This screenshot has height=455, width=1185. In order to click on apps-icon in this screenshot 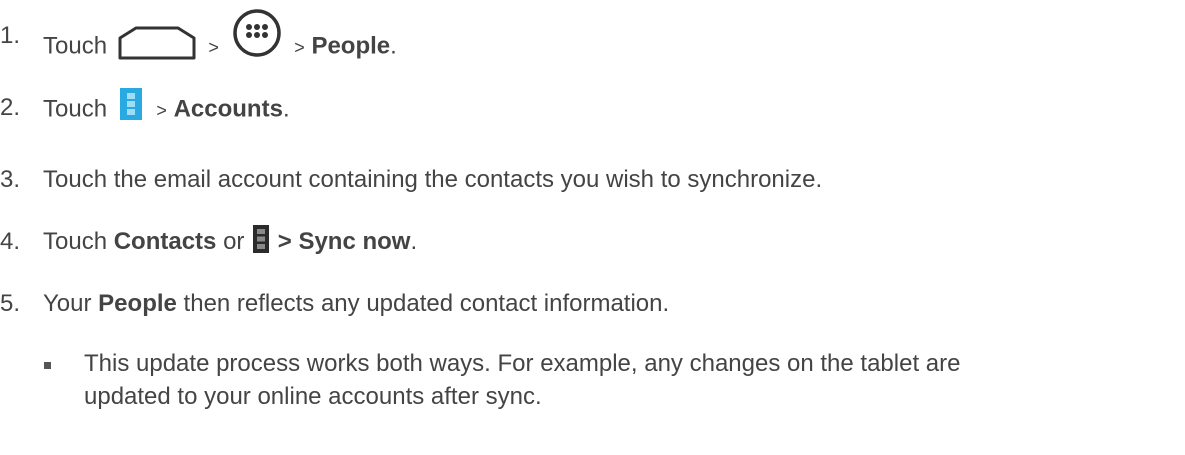, I will do `click(257, 33)`.